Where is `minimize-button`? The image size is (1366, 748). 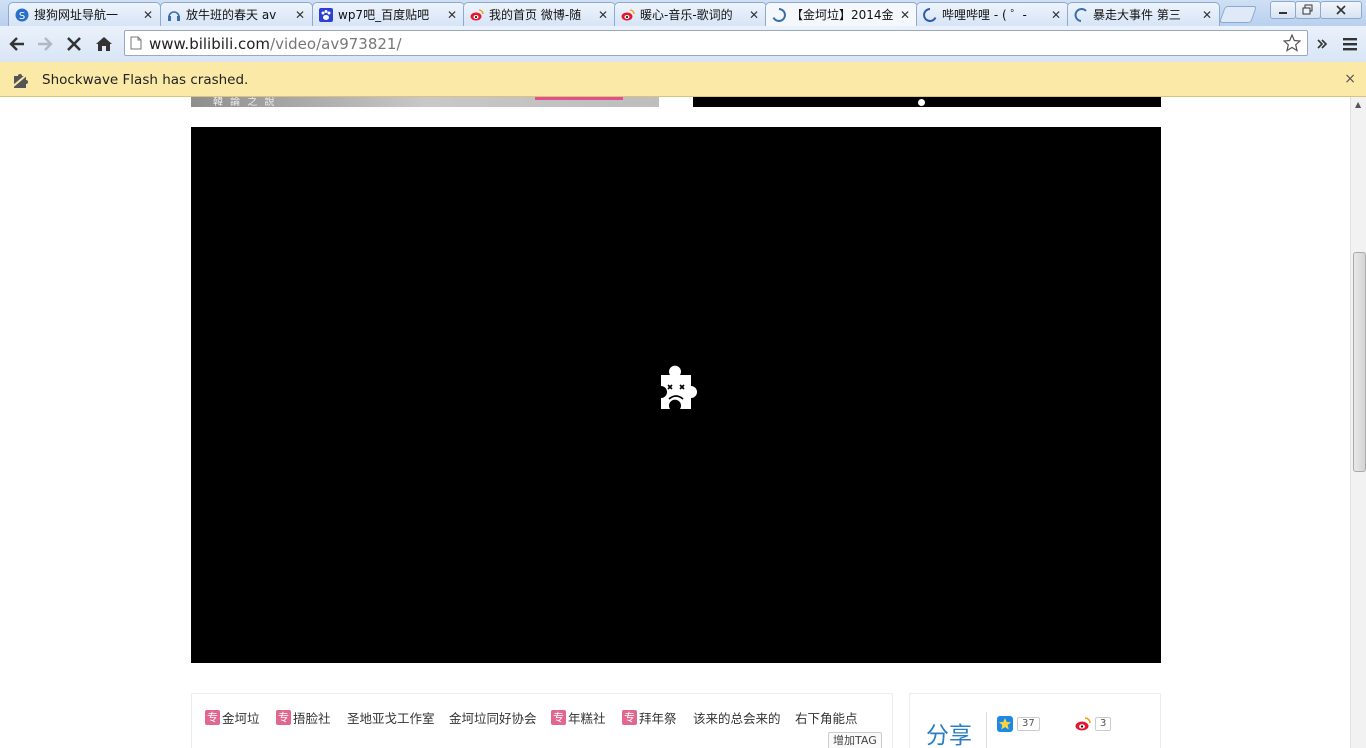 minimize-button is located at coordinates (1283, 10).